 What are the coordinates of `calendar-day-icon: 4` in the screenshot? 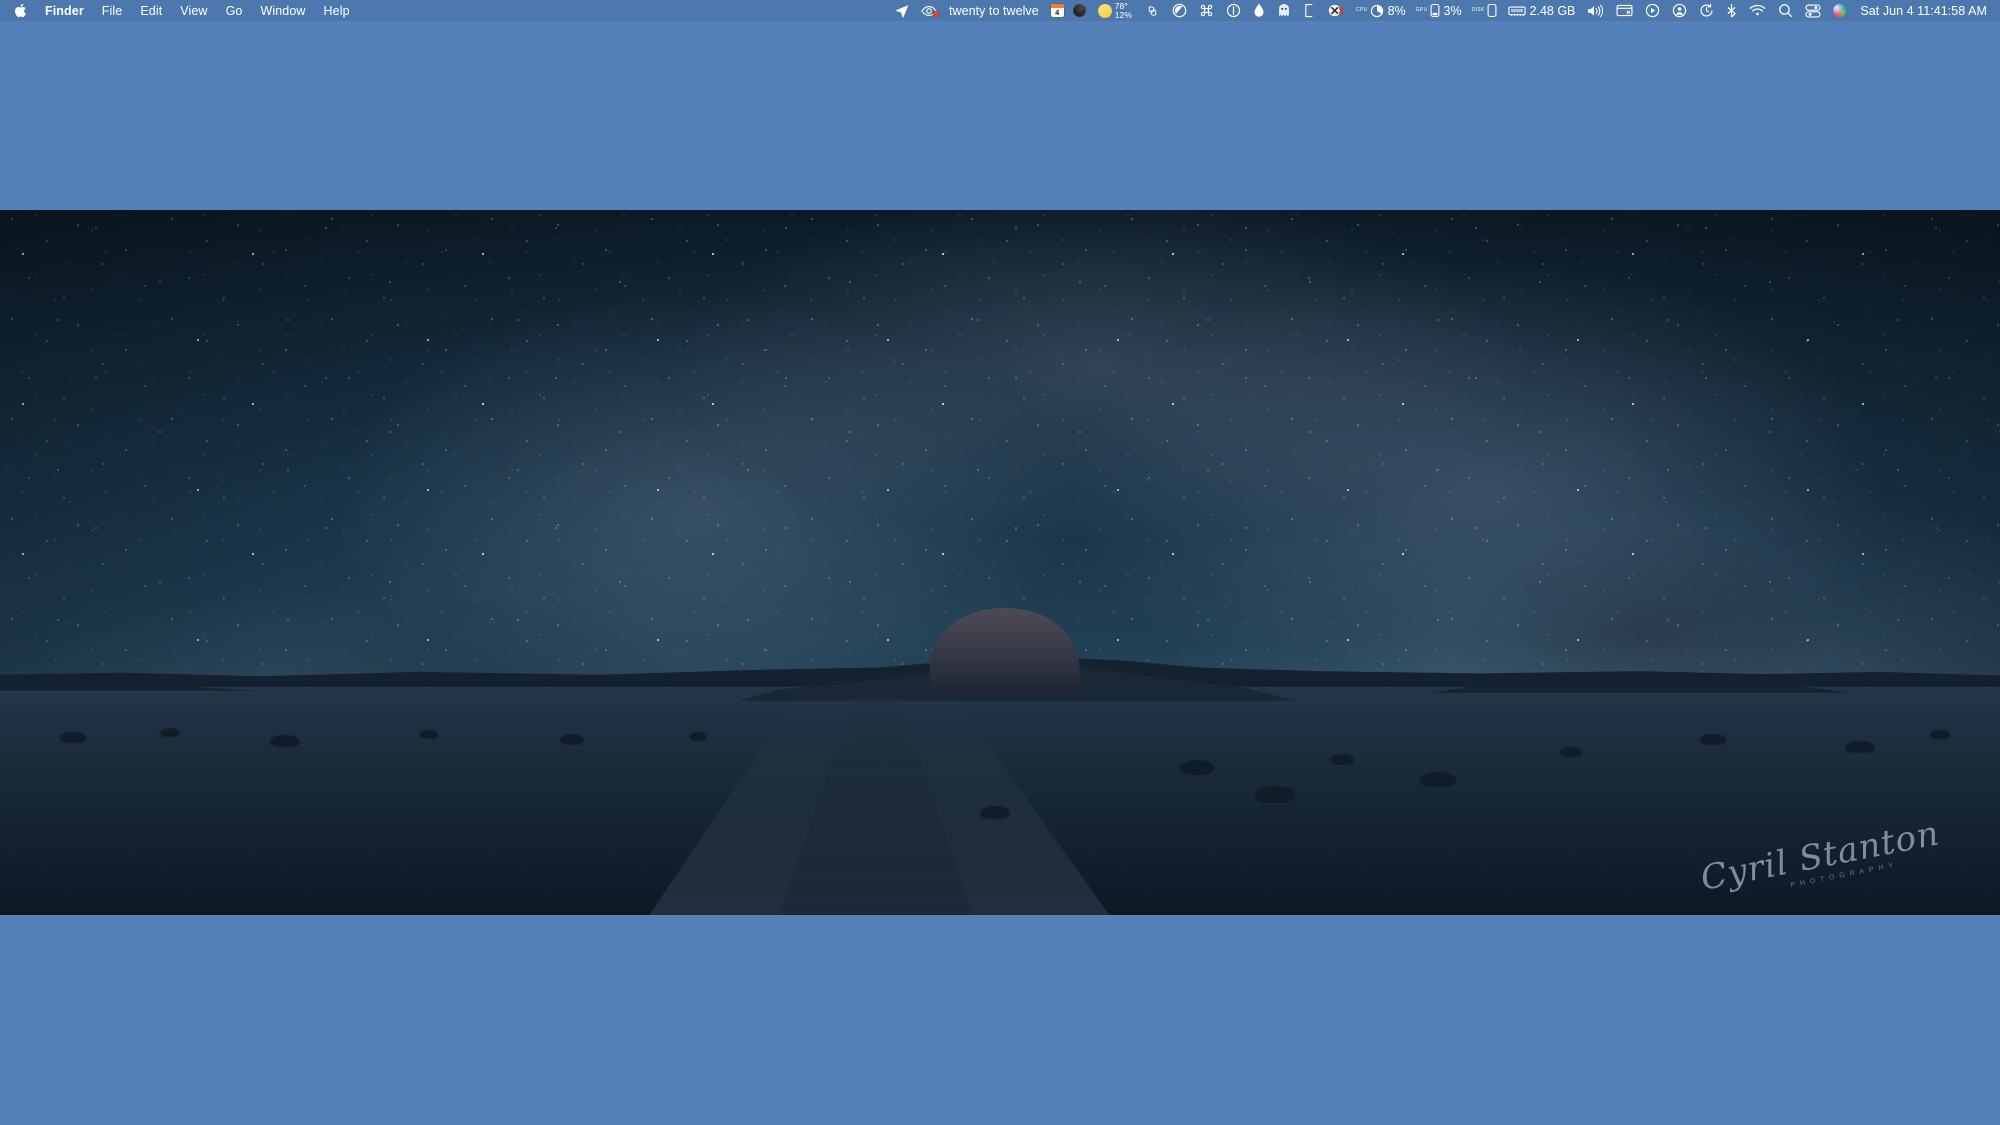 It's located at (1057, 10).